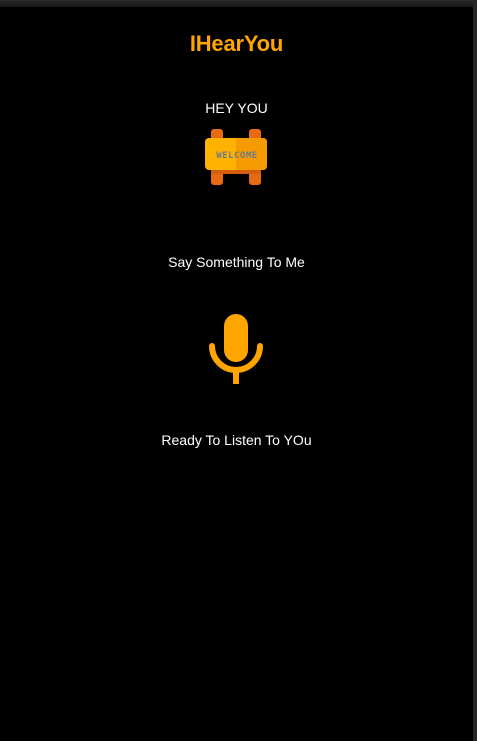 Image resolution: width=477 pixels, height=741 pixels. I want to click on window-right-edge, so click(475, 370).